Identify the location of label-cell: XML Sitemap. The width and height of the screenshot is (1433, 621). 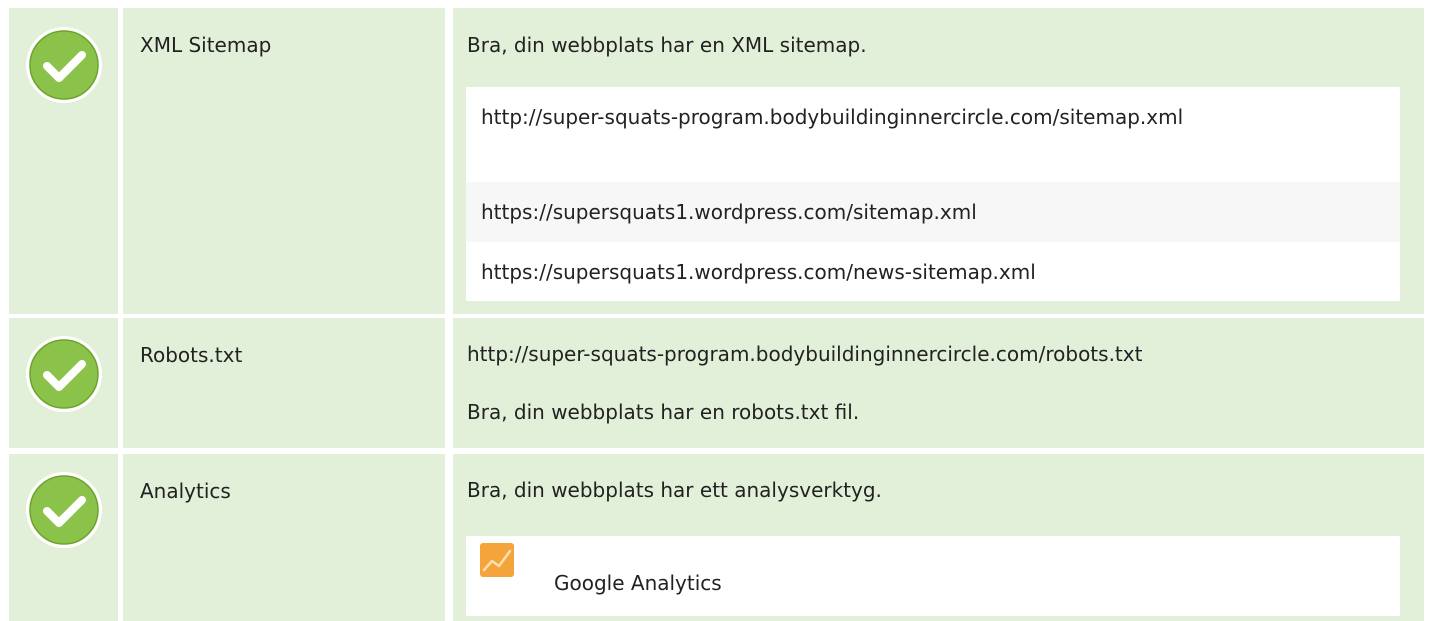
(284, 161).